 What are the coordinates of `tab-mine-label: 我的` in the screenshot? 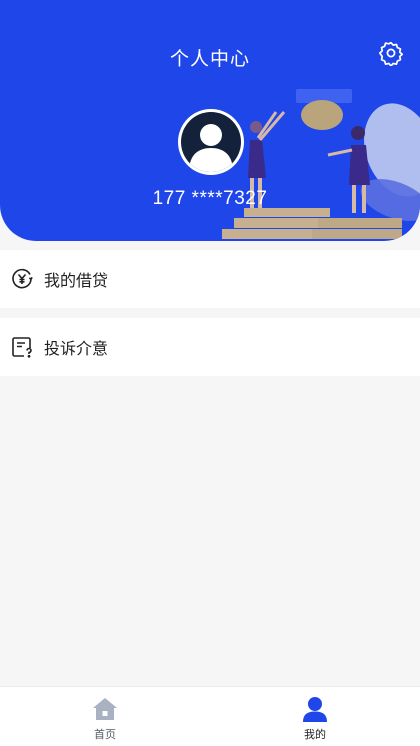 It's located at (315, 734).